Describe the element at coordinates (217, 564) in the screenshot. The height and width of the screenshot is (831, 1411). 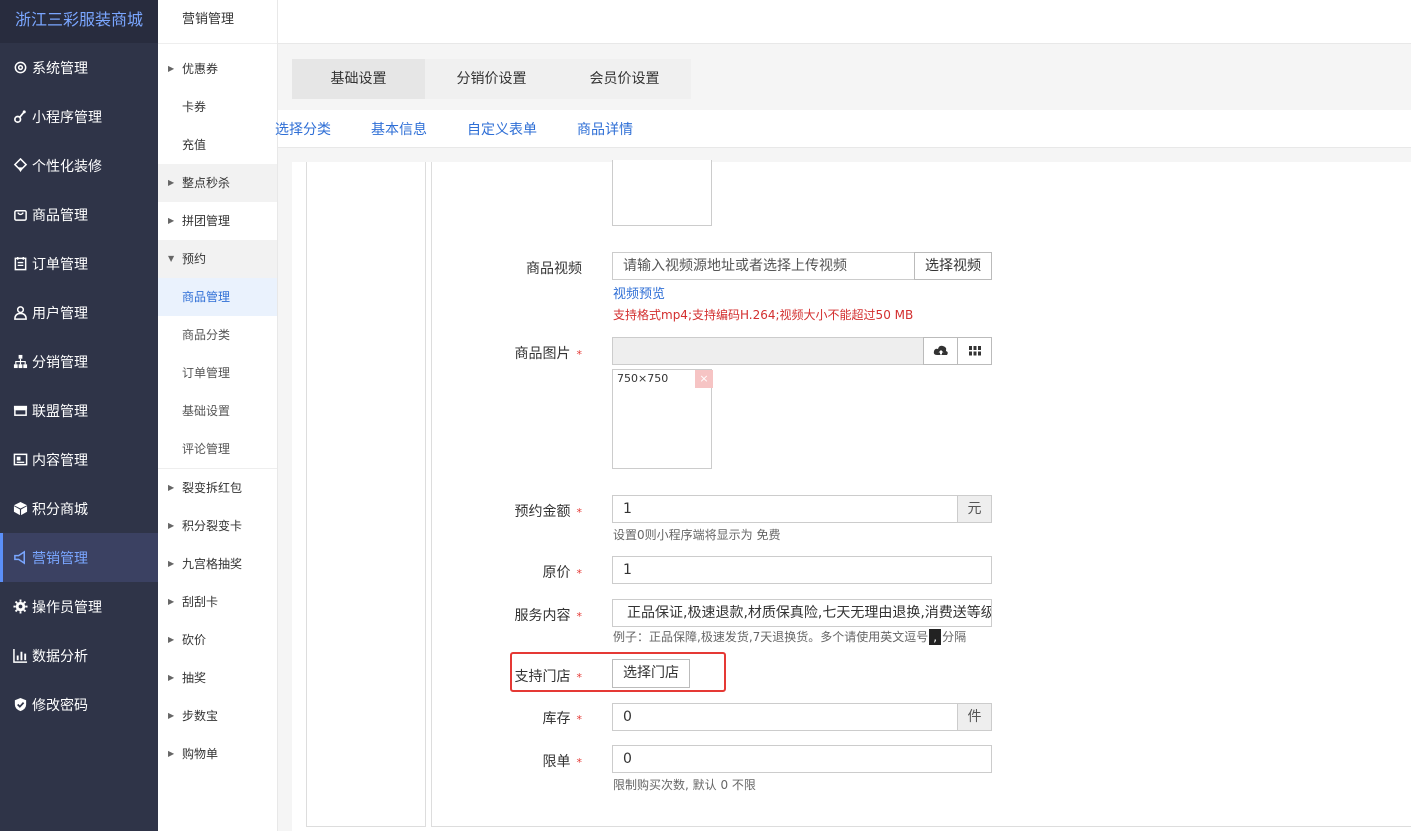
I see `subnav-item-grid-lottery: ▶ 九宫格抽奖` at that location.